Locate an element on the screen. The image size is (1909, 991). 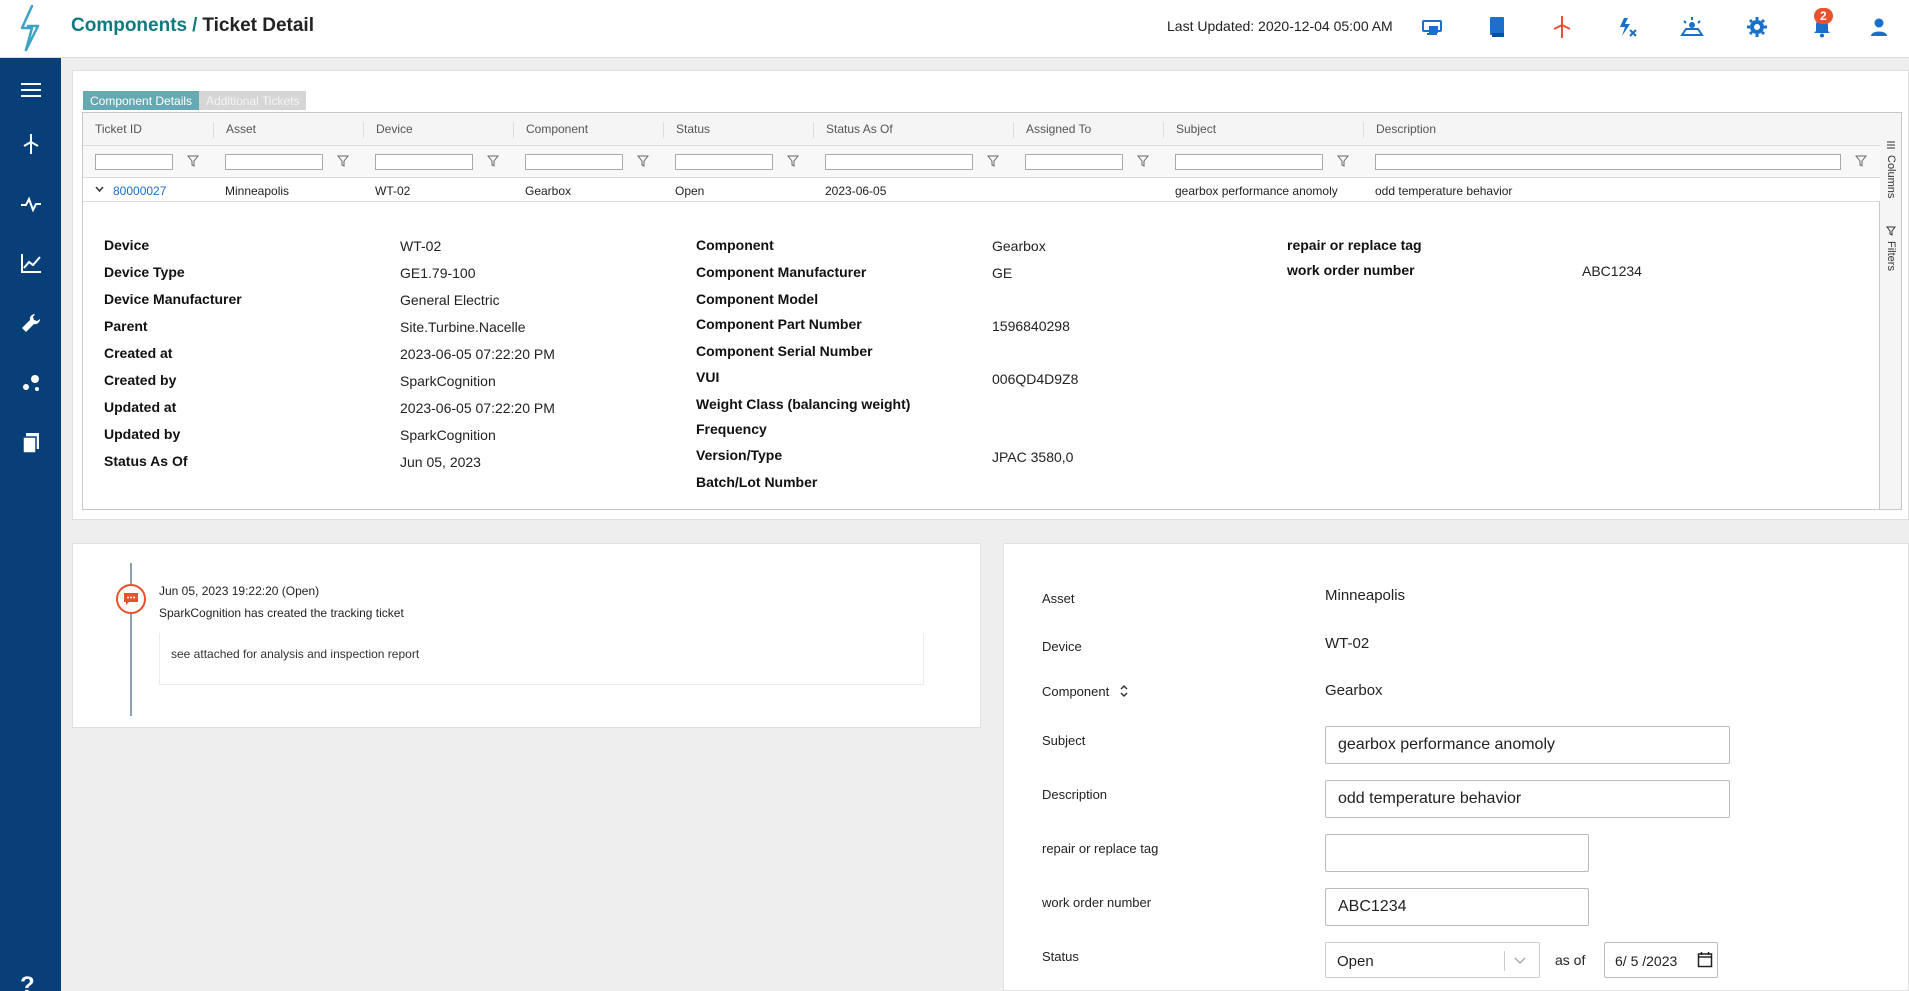
component-value: Gearbox is located at coordinates (1354, 690).